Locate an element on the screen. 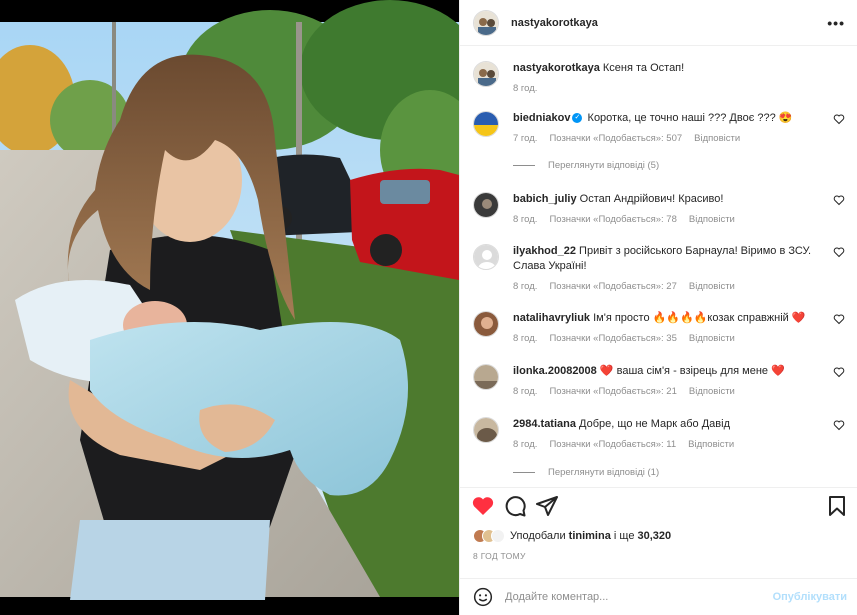 Image resolution: width=857 pixels, height=615 pixels. post-header: nastyakorotkaya ••• is located at coordinates (658, 23).